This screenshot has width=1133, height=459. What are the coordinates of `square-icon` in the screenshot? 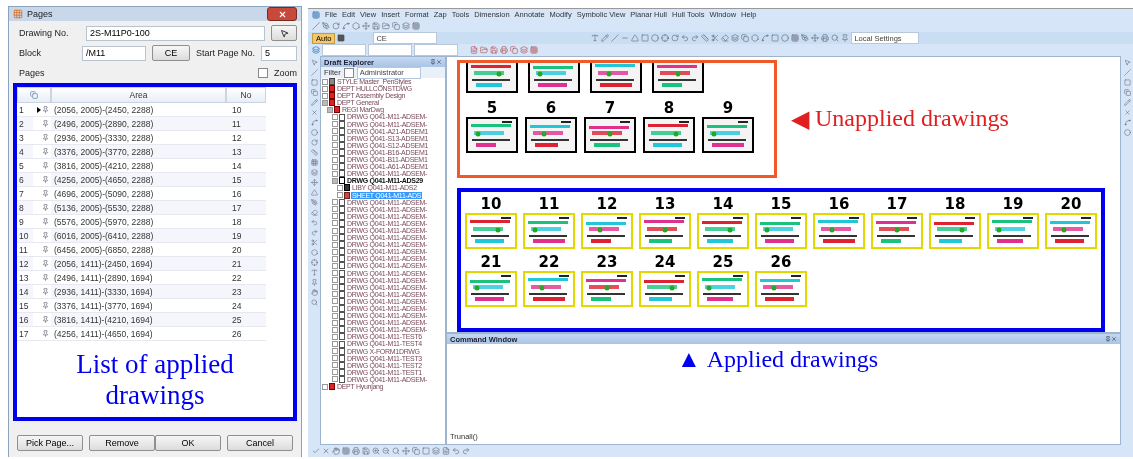 It's located at (645, 38).